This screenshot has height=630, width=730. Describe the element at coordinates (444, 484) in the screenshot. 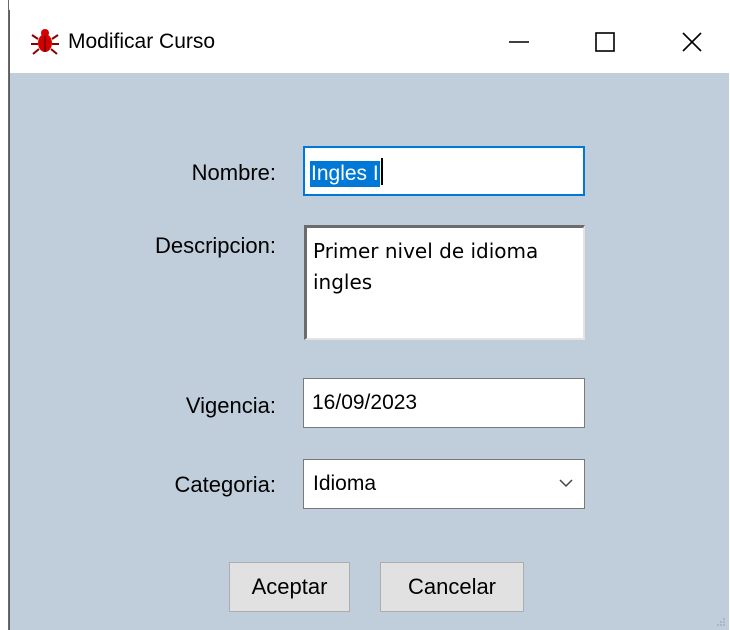

I see `categoria-select: Idioma` at that location.